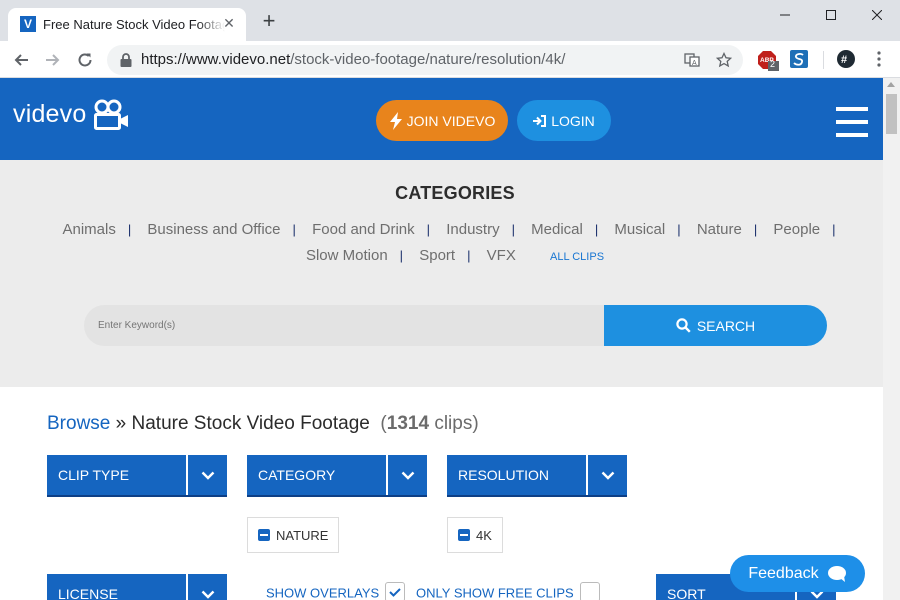 The width and height of the screenshot is (900, 600). I want to click on browser-tab: V Free Nature Stock Video Footage ✕, so click(127, 24).